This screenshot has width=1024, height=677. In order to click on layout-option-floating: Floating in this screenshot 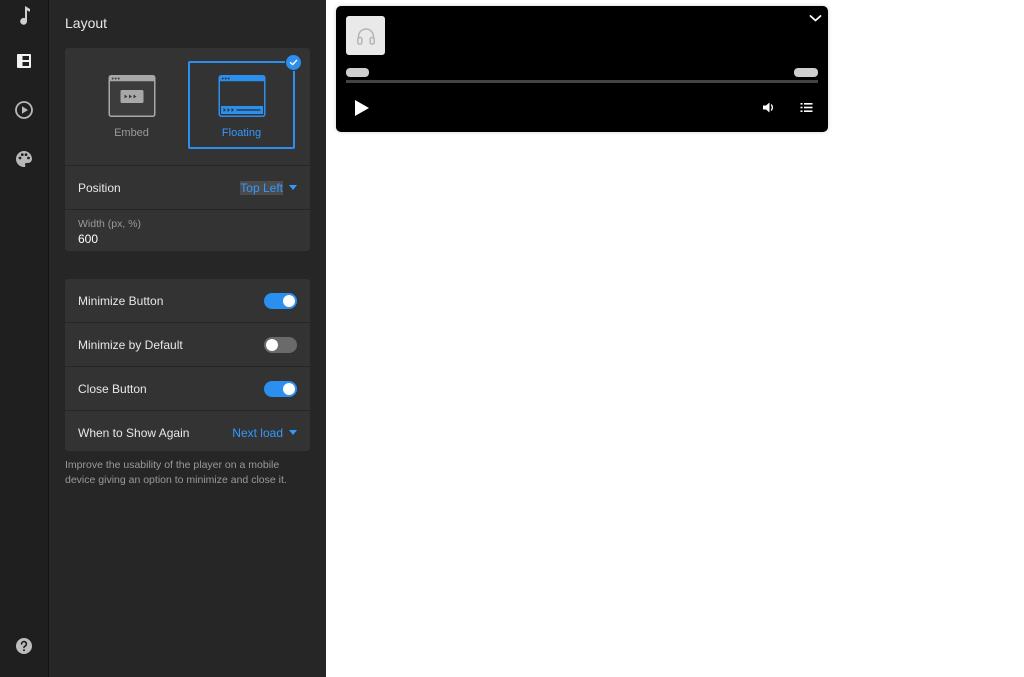, I will do `click(245, 101)`.